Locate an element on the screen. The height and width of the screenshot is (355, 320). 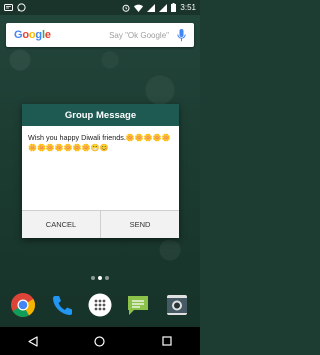
page-indicator is located at coordinates (100, 278).